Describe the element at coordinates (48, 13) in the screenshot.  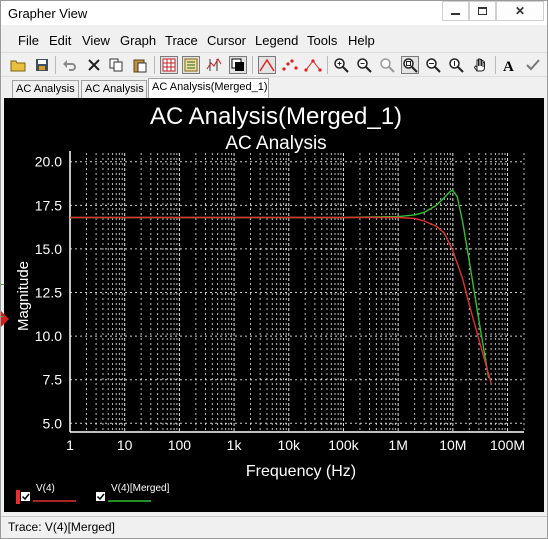
I see `window-title: Grapher View` at that location.